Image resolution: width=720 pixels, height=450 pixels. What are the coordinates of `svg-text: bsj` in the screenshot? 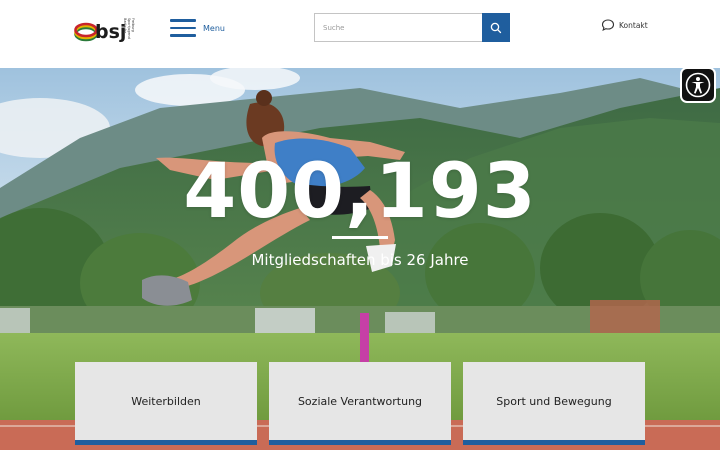 It's located at (110, 32).